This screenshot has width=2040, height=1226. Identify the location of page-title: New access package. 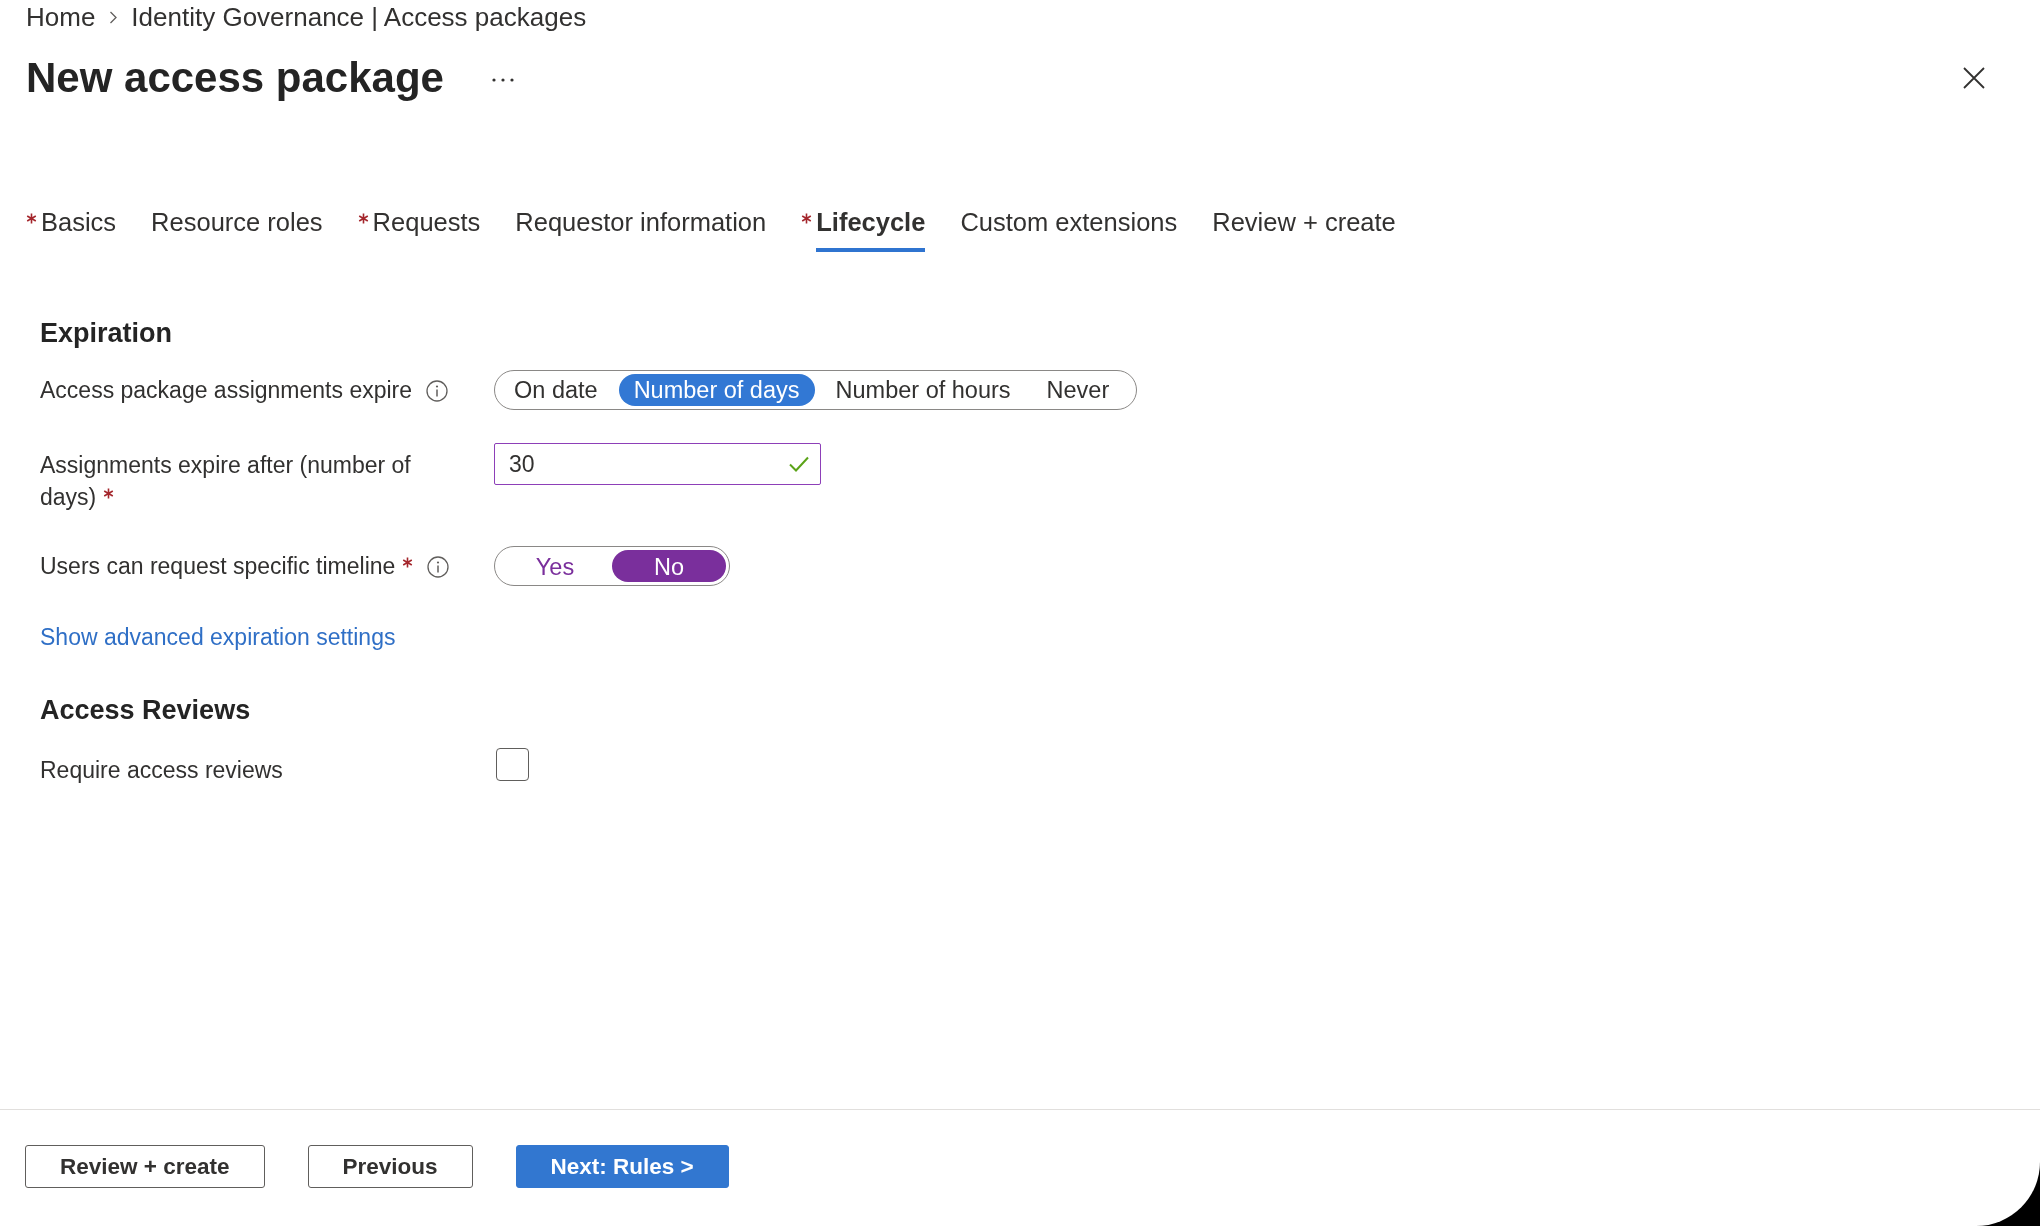
(235, 78).